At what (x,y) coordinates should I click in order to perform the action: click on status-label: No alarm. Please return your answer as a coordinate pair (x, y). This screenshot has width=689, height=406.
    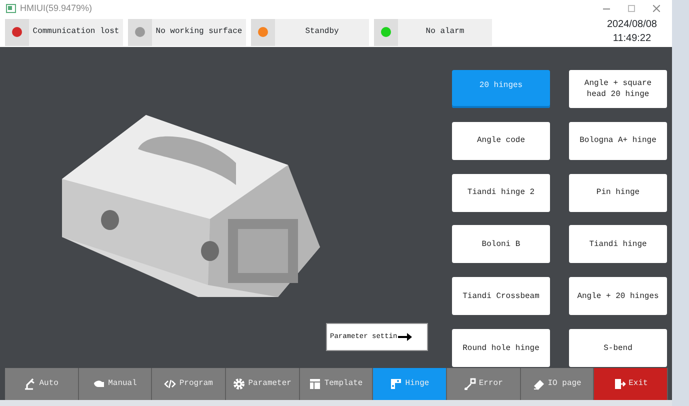
    Looking at the image, I should click on (445, 32).